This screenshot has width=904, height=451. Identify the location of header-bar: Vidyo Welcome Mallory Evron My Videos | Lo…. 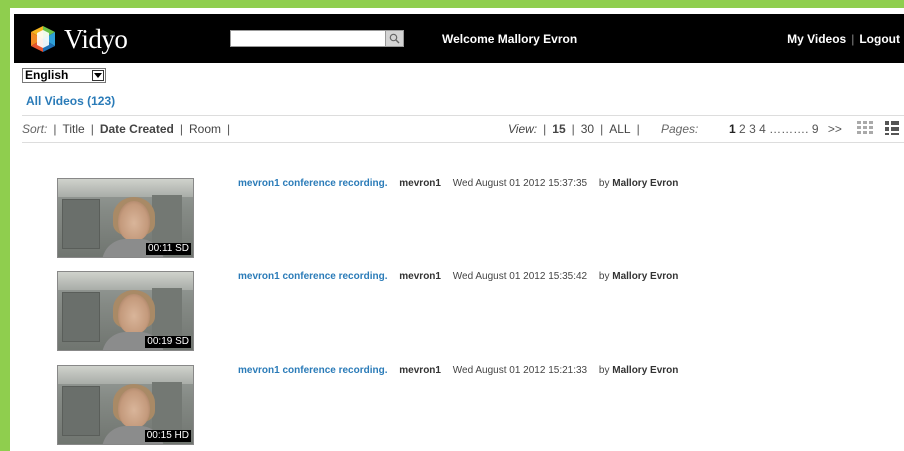
(459, 38).